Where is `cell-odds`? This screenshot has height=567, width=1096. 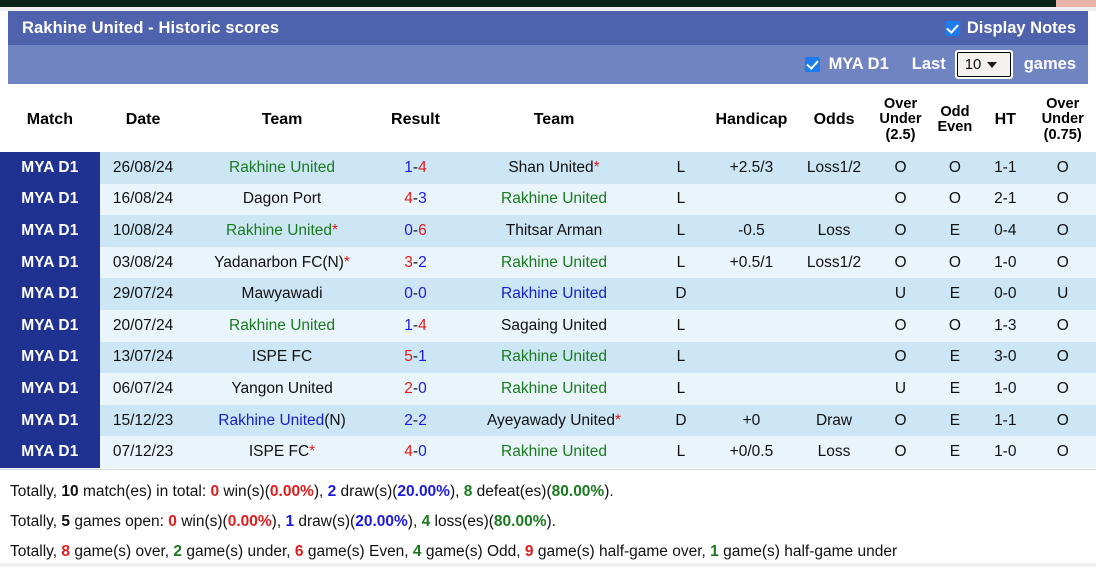
cell-odds is located at coordinates (834, 389).